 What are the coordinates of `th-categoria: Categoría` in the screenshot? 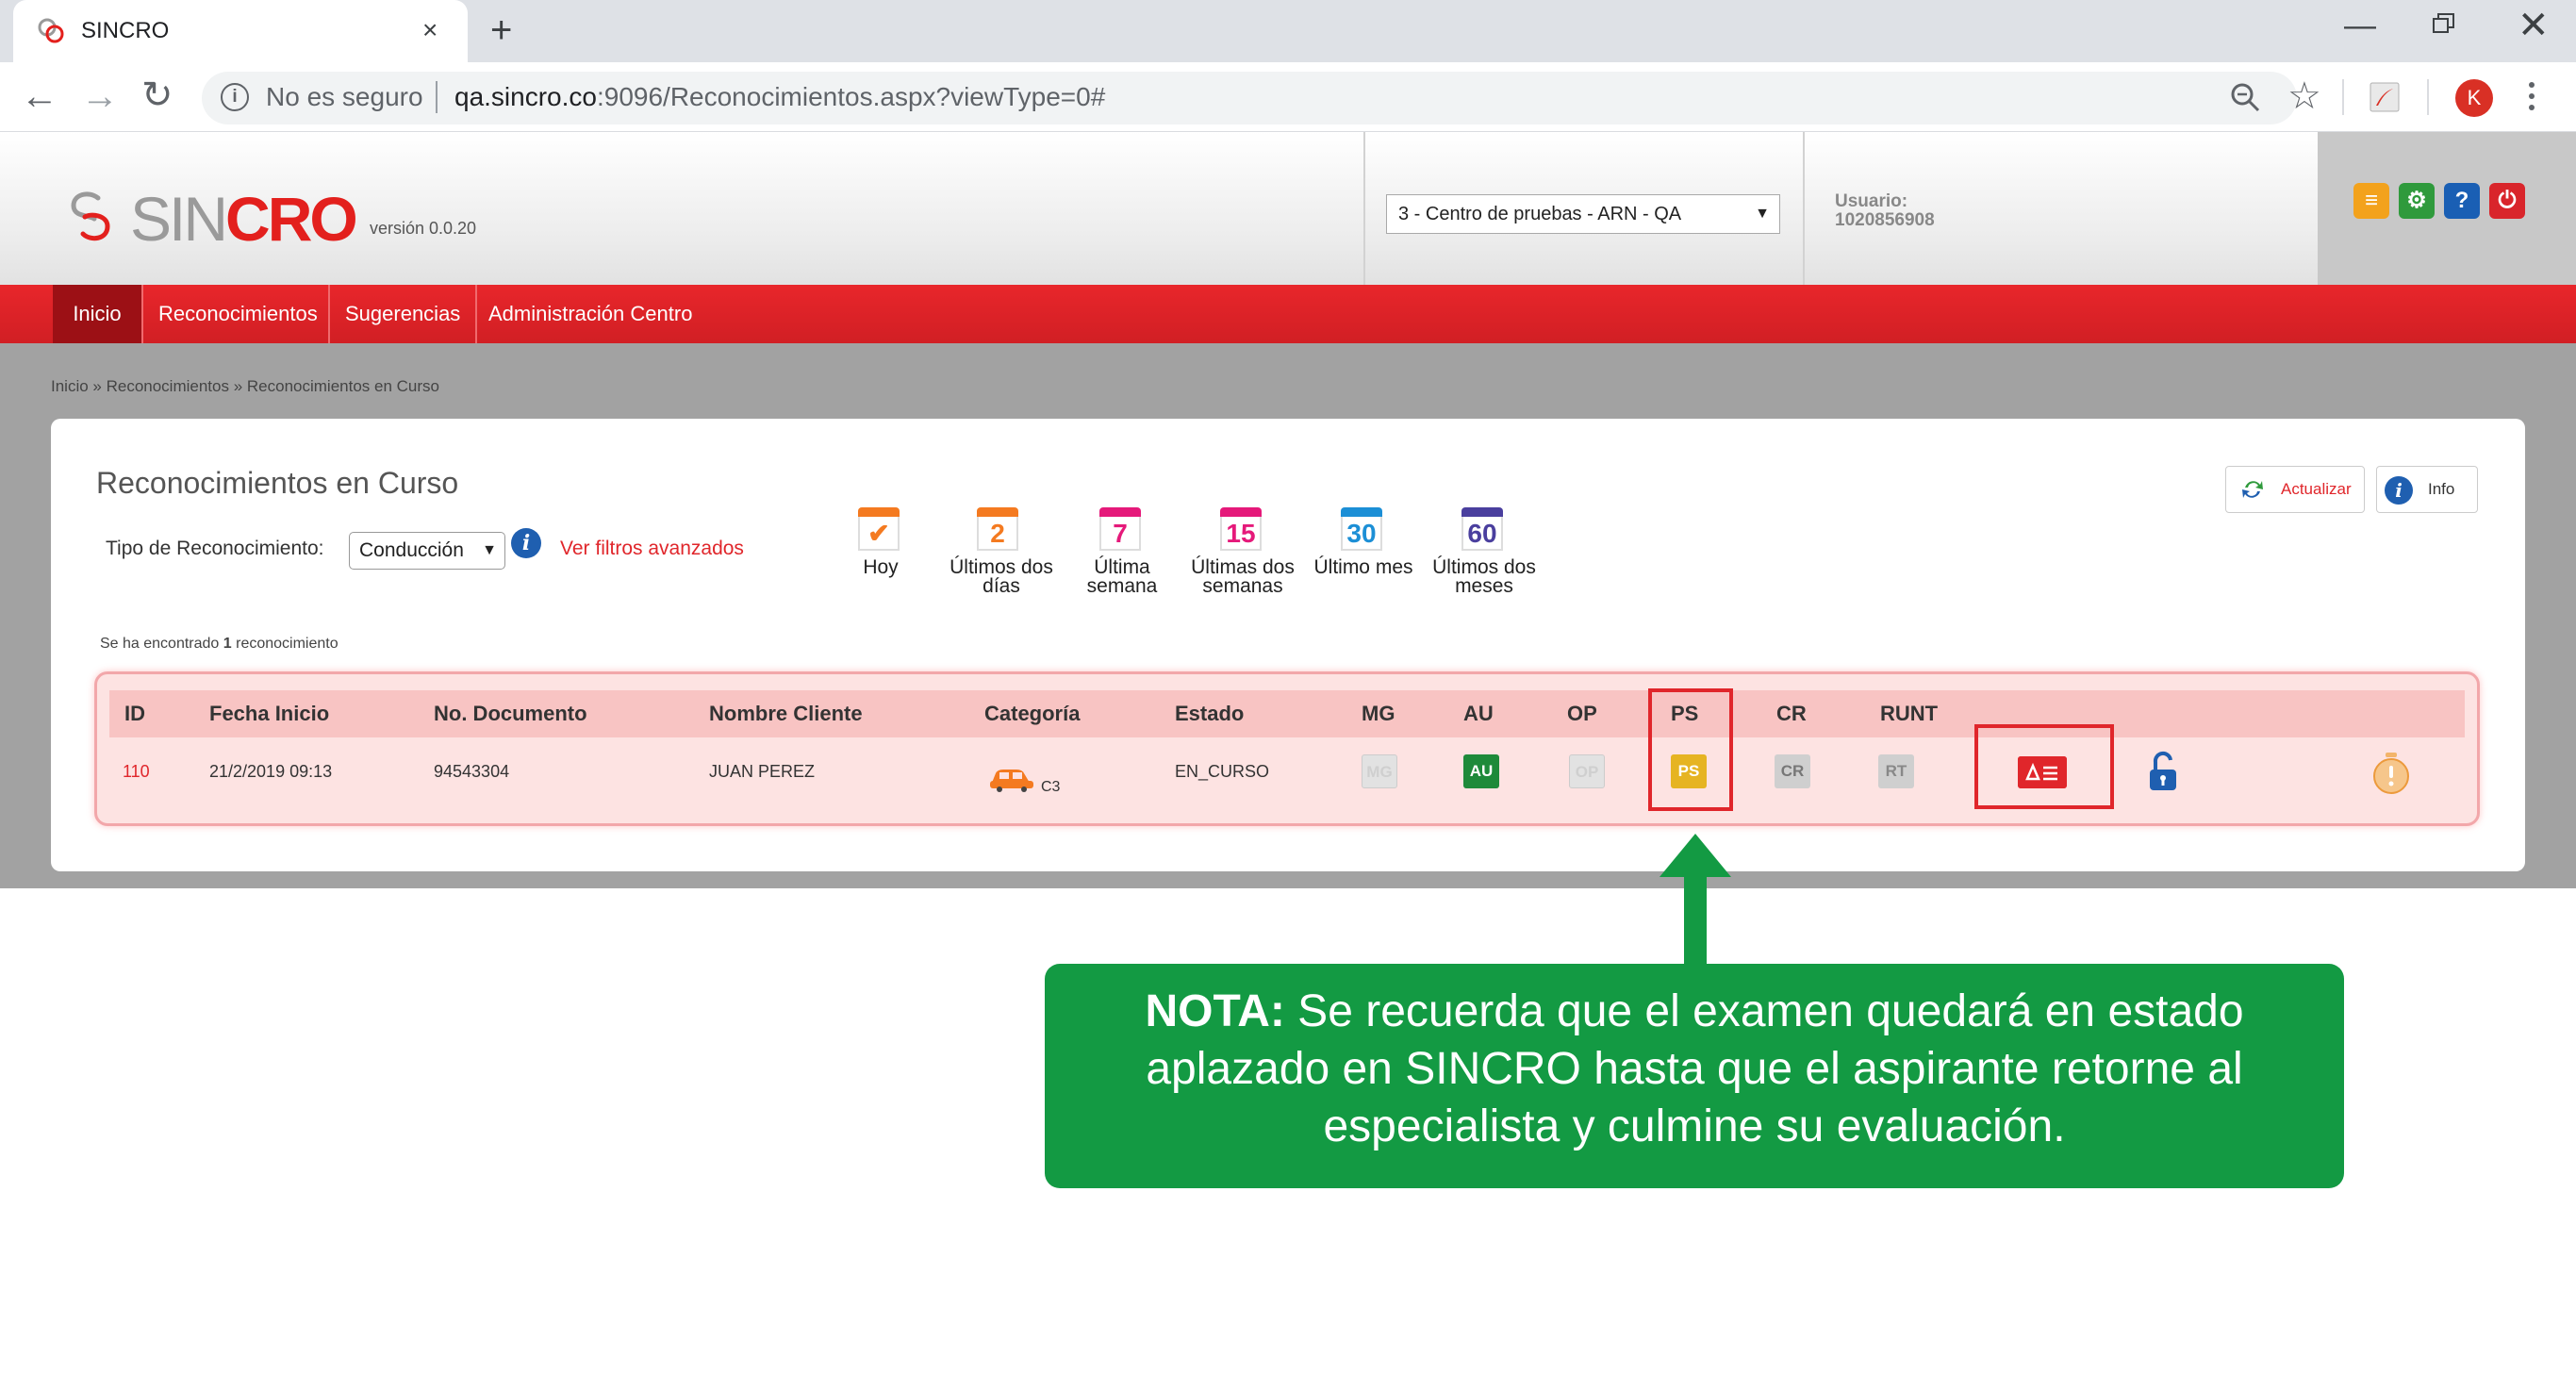 It's located at (1032, 714).